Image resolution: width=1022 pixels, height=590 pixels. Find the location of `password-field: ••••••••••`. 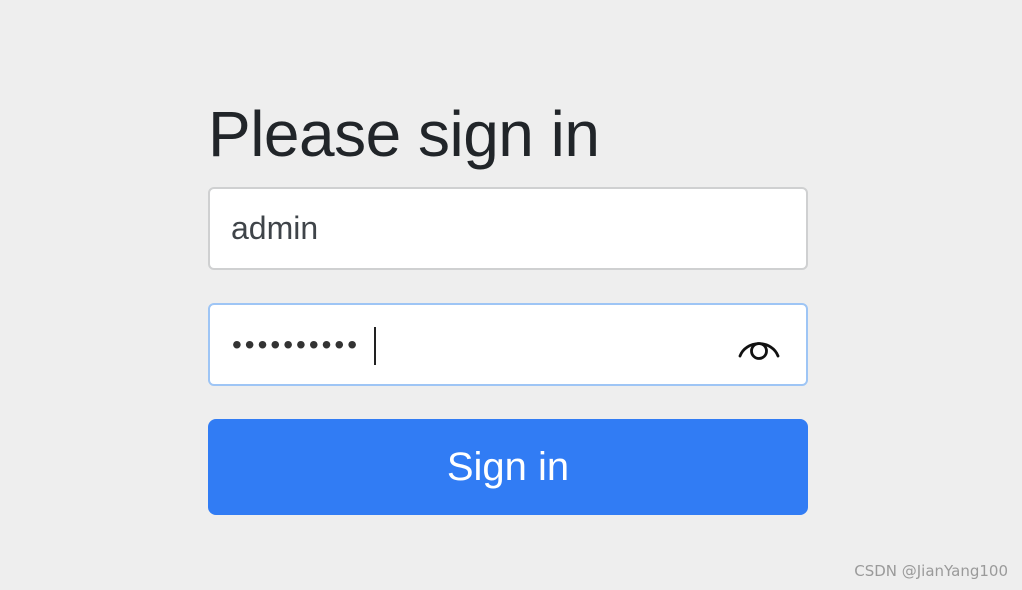

password-field: •••••••••• is located at coordinates (508, 344).